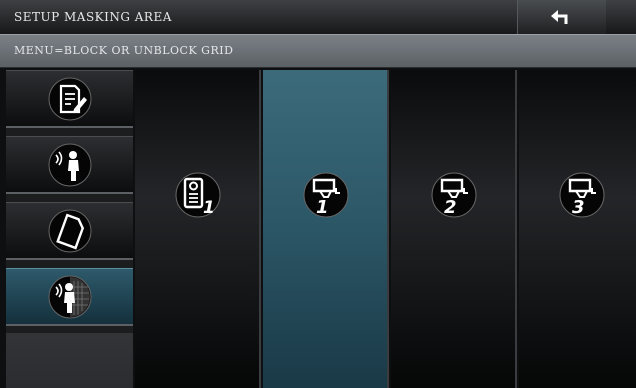 The width and height of the screenshot is (636, 388). What do you see at coordinates (93, 17) in the screenshot?
I see `page-title: SETUP MASKING AREA` at bounding box center [93, 17].